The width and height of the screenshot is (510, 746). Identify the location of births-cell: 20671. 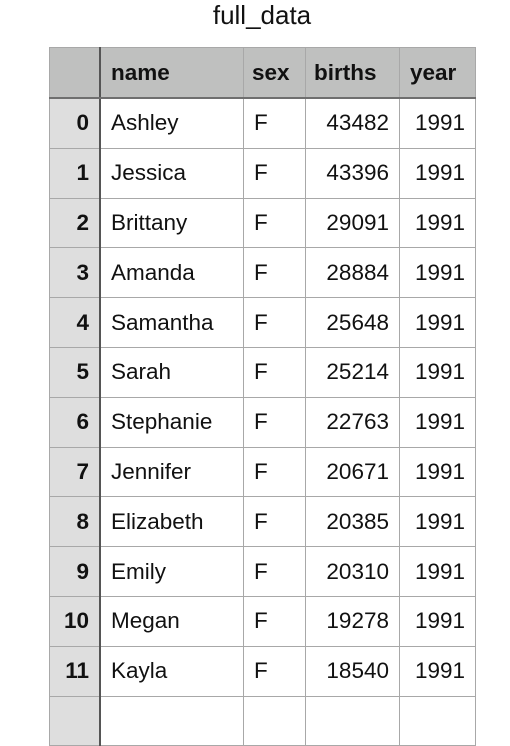
(352, 472).